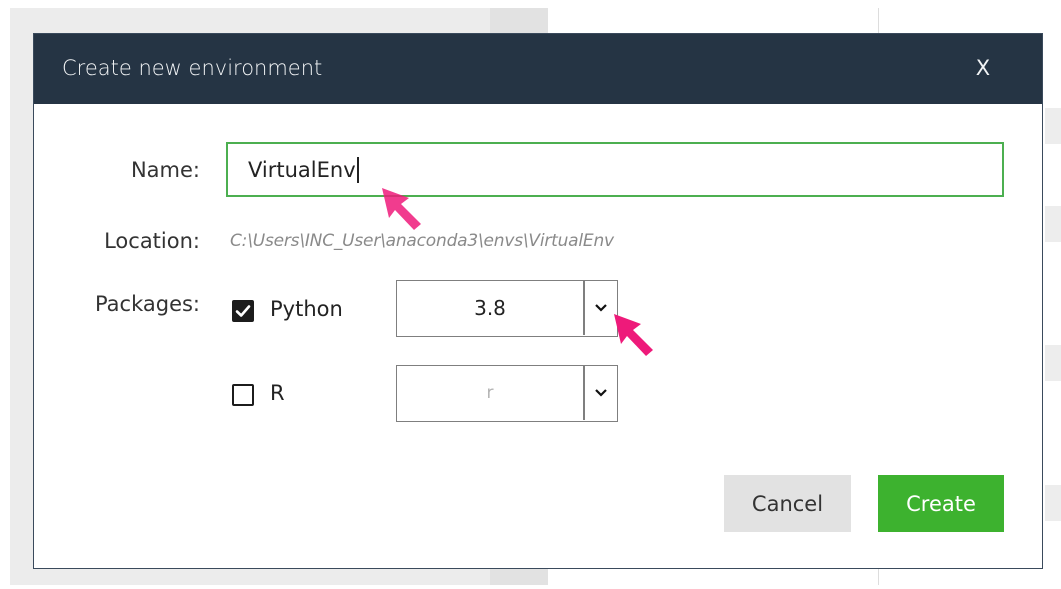  I want to click on checkmark-icon, so click(243, 311).